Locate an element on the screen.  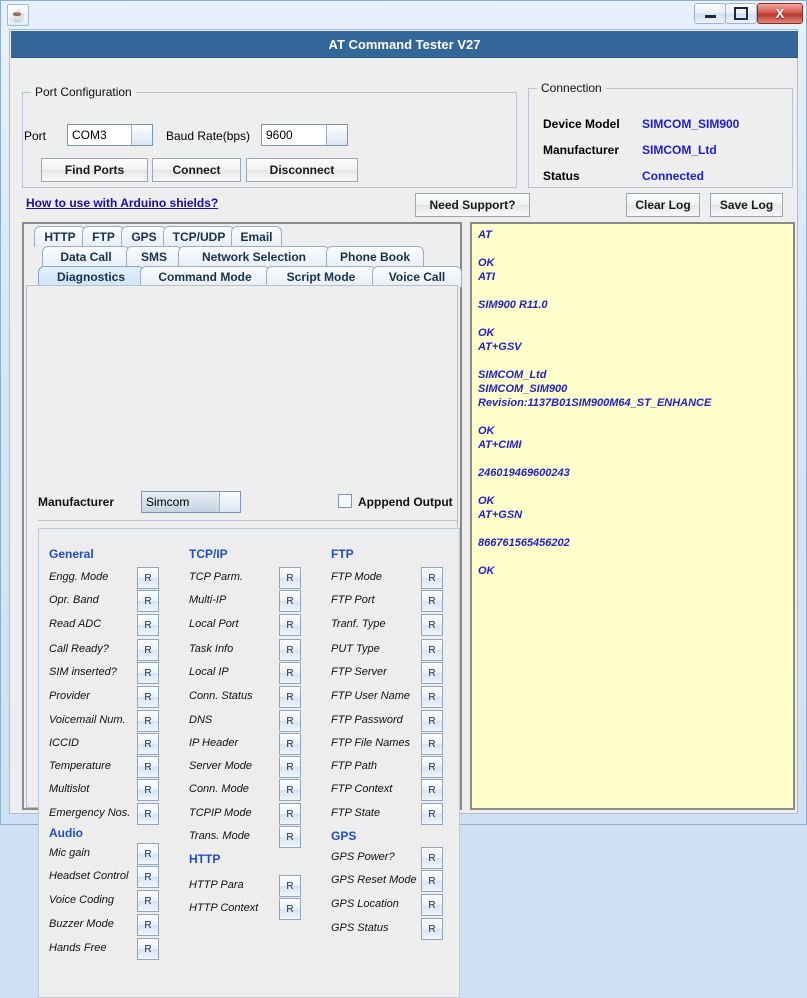
read-button-provider: R is located at coordinates (148, 697).